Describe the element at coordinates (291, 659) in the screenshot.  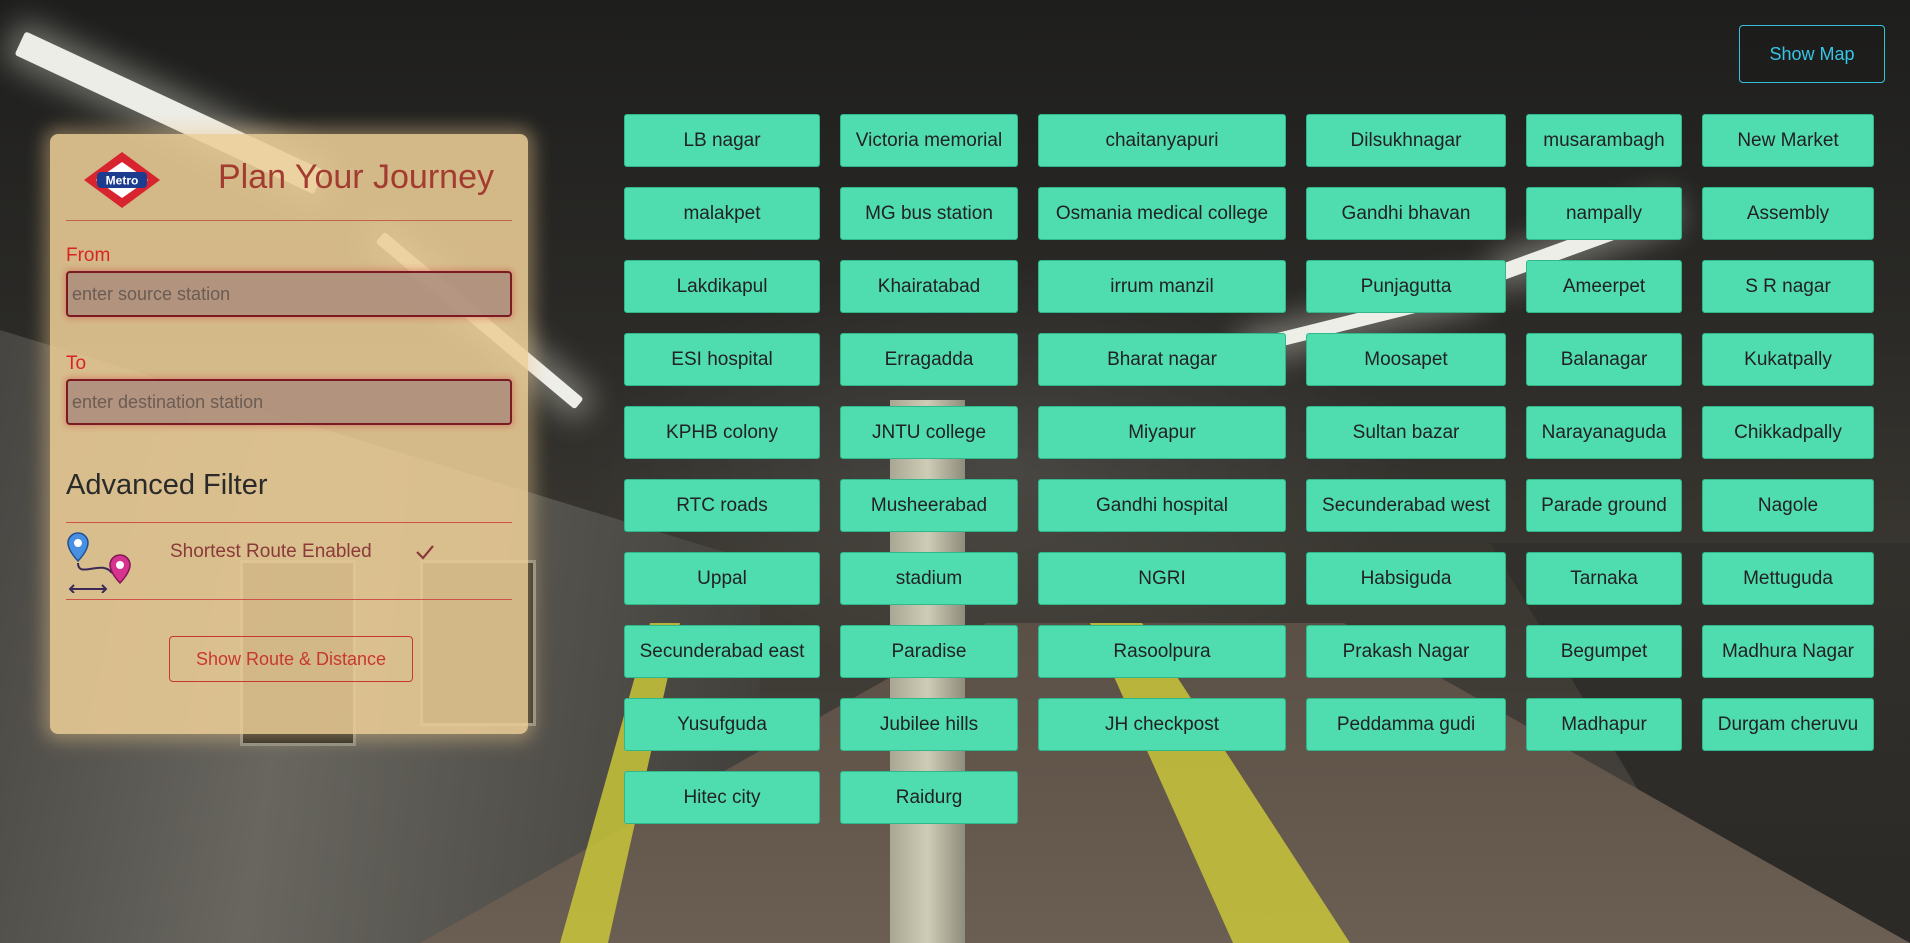
I see `show-route-distance-button: Show Route & Distance` at that location.